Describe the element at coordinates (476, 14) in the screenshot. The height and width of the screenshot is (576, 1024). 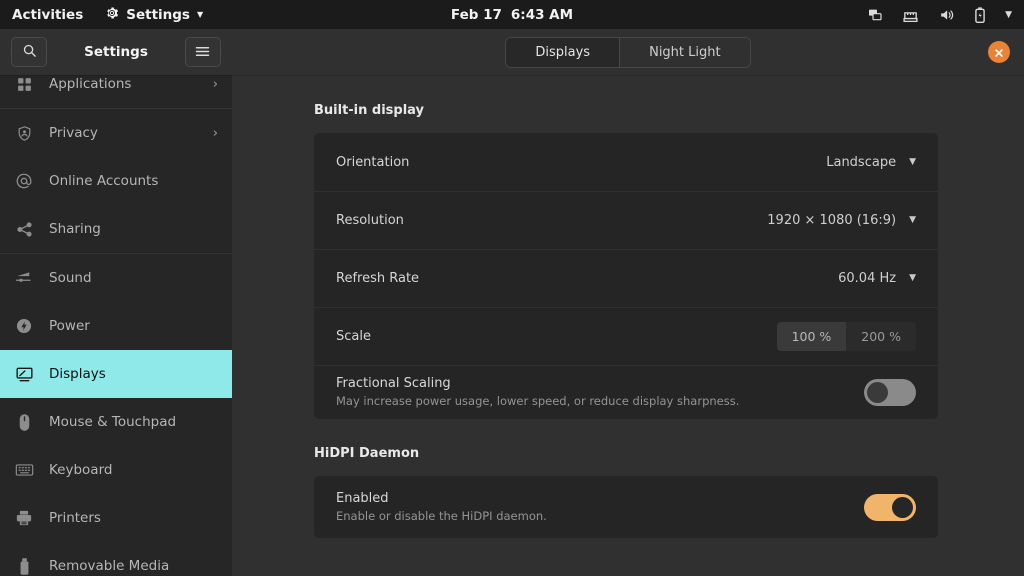
I see `clock-date: Feb 17` at that location.